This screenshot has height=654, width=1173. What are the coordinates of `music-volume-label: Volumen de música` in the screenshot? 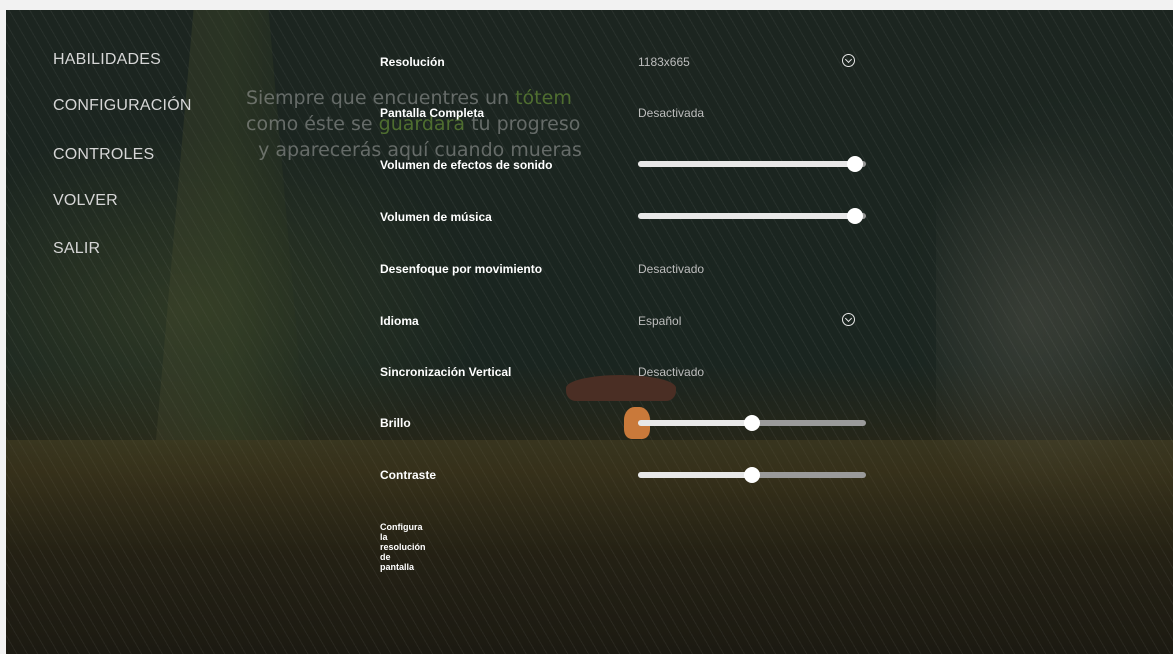 It's located at (436, 217).